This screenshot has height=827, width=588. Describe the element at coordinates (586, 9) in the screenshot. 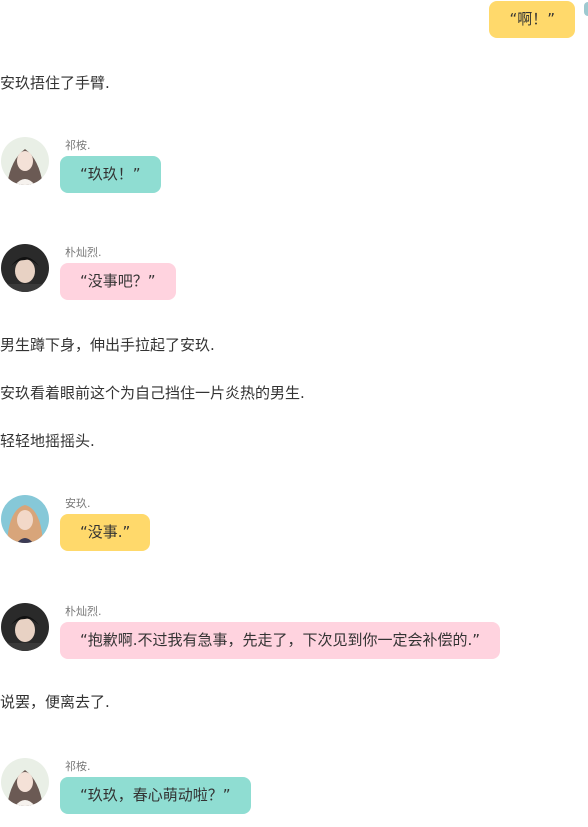

I see `self-avatar-edge` at that location.